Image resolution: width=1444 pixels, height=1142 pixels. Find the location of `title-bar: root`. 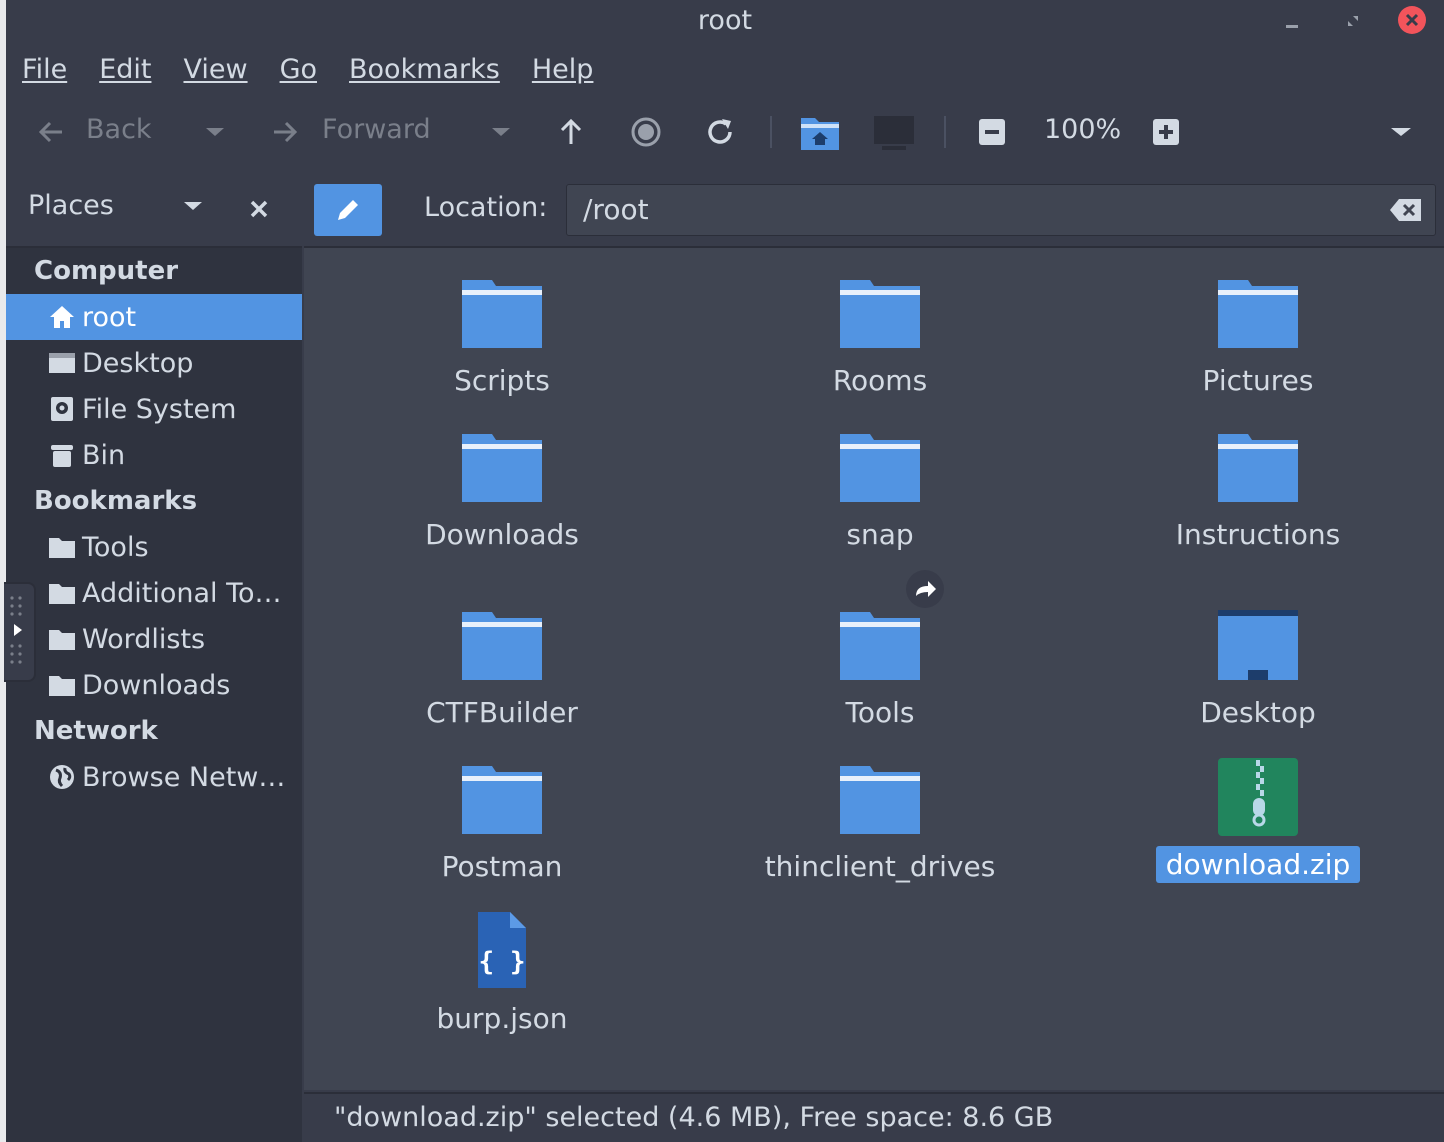

title-bar: root is located at coordinates (725, 22).